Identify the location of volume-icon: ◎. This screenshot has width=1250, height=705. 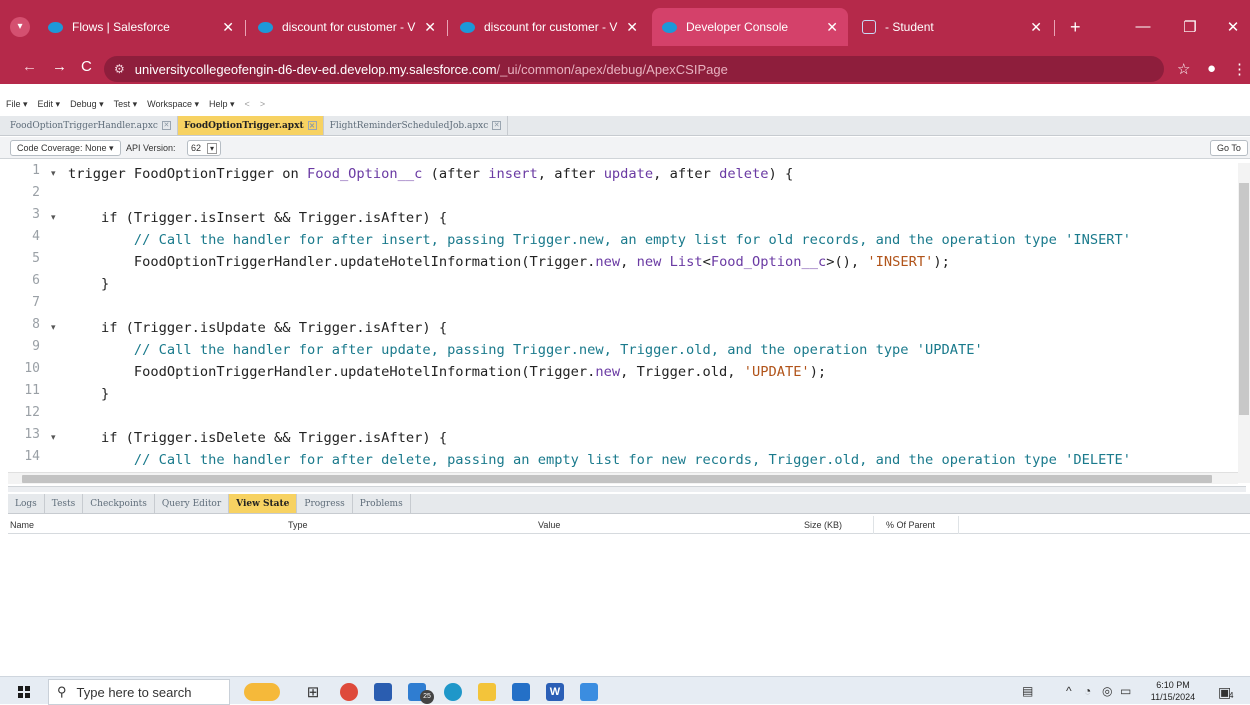
(1107, 691).